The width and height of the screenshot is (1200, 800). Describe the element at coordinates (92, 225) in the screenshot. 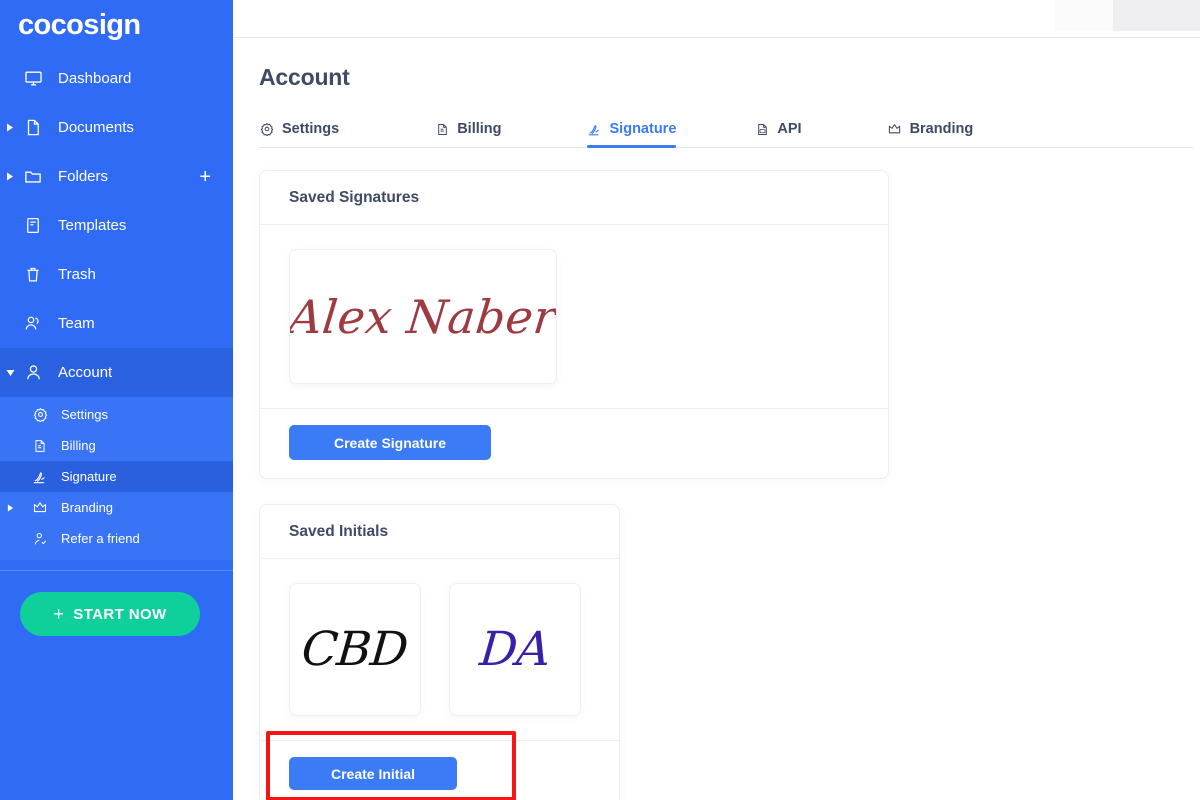

I see `sidebar-item-label: Templates` at that location.